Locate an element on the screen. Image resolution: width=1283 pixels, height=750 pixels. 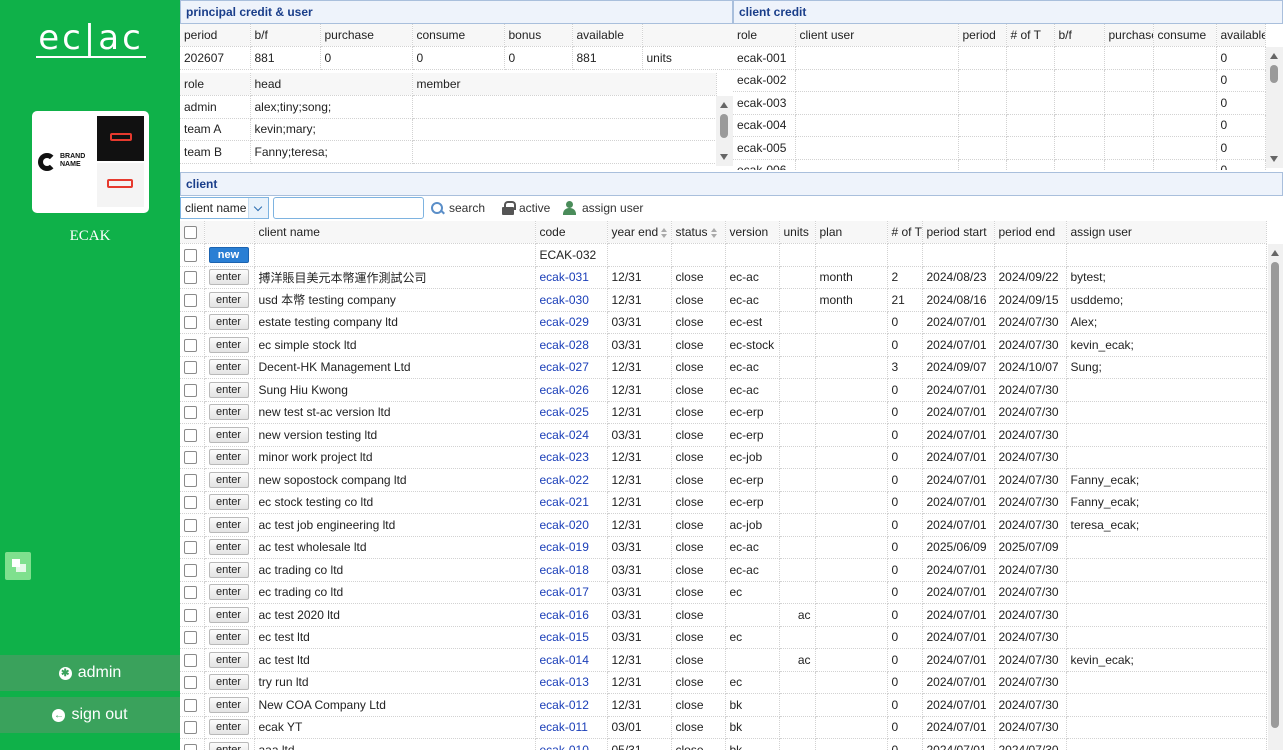
column-header-period-end: period end is located at coordinates (1030, 232).